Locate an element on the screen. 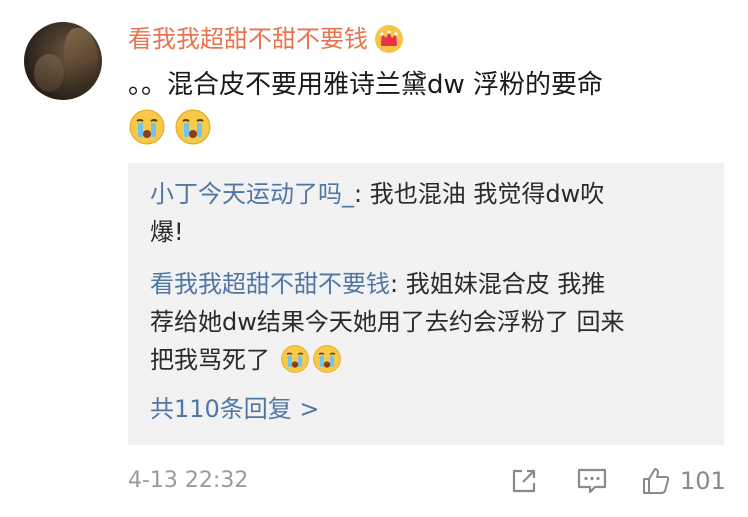 The image size is (748, 517). reply-author: 看我我超甜不甜不要钱 is located at coordinates (270, 284).